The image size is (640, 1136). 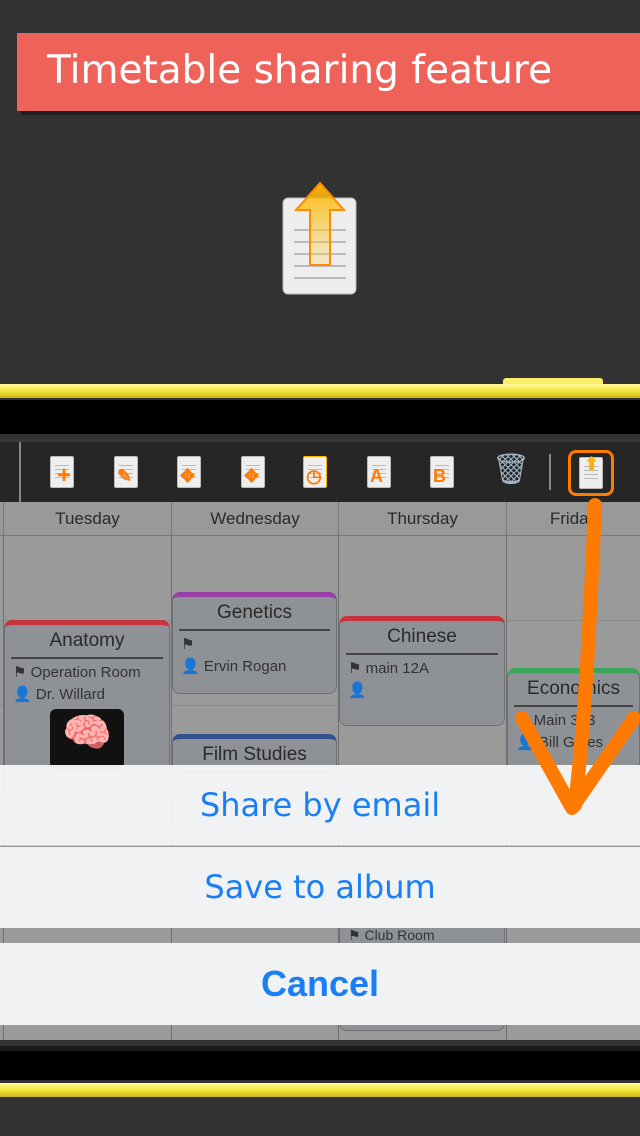 What do you see at coordinates (254, 519) in the screenshot?
I see `day-wednesday: Wednesday` at bounding box center [254, 519].